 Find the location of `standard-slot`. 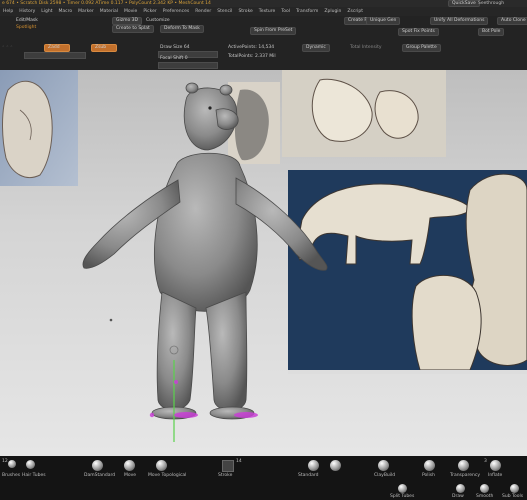

standard-slot is located at coordinates (313, 465).